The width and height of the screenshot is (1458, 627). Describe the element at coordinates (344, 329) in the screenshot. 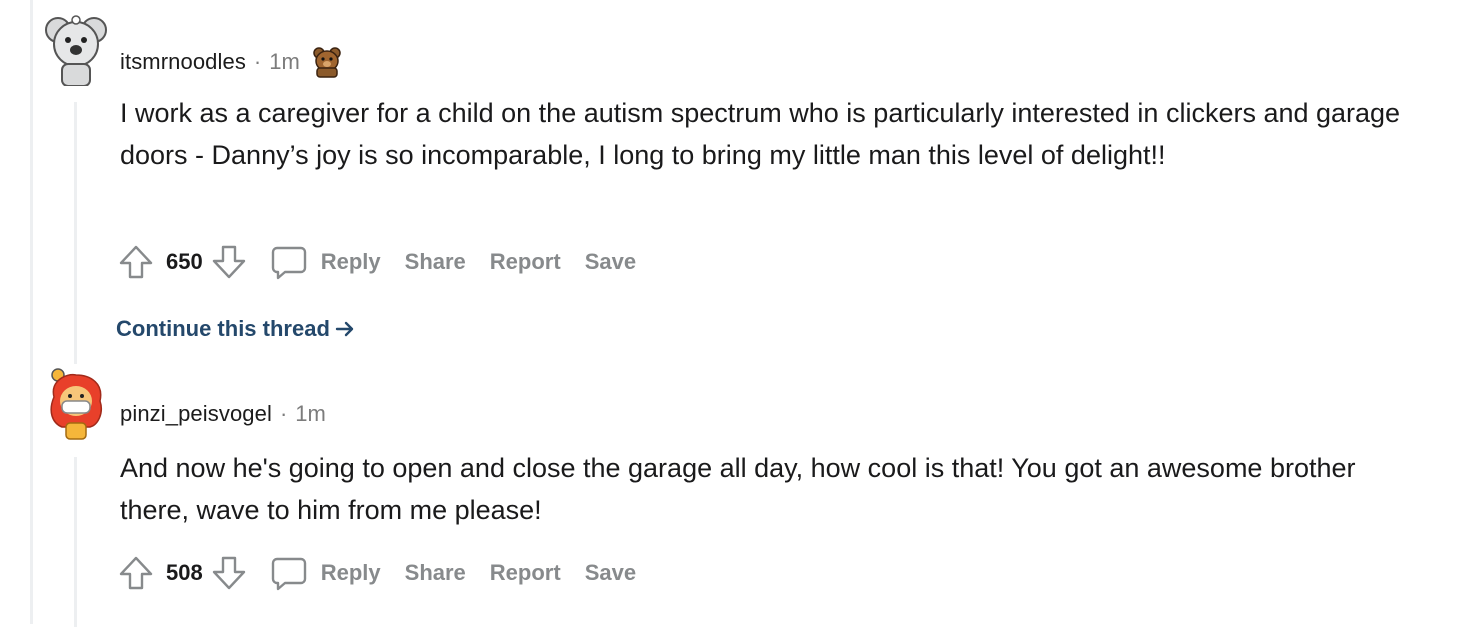

I see `arrow-right-icon` at that location.